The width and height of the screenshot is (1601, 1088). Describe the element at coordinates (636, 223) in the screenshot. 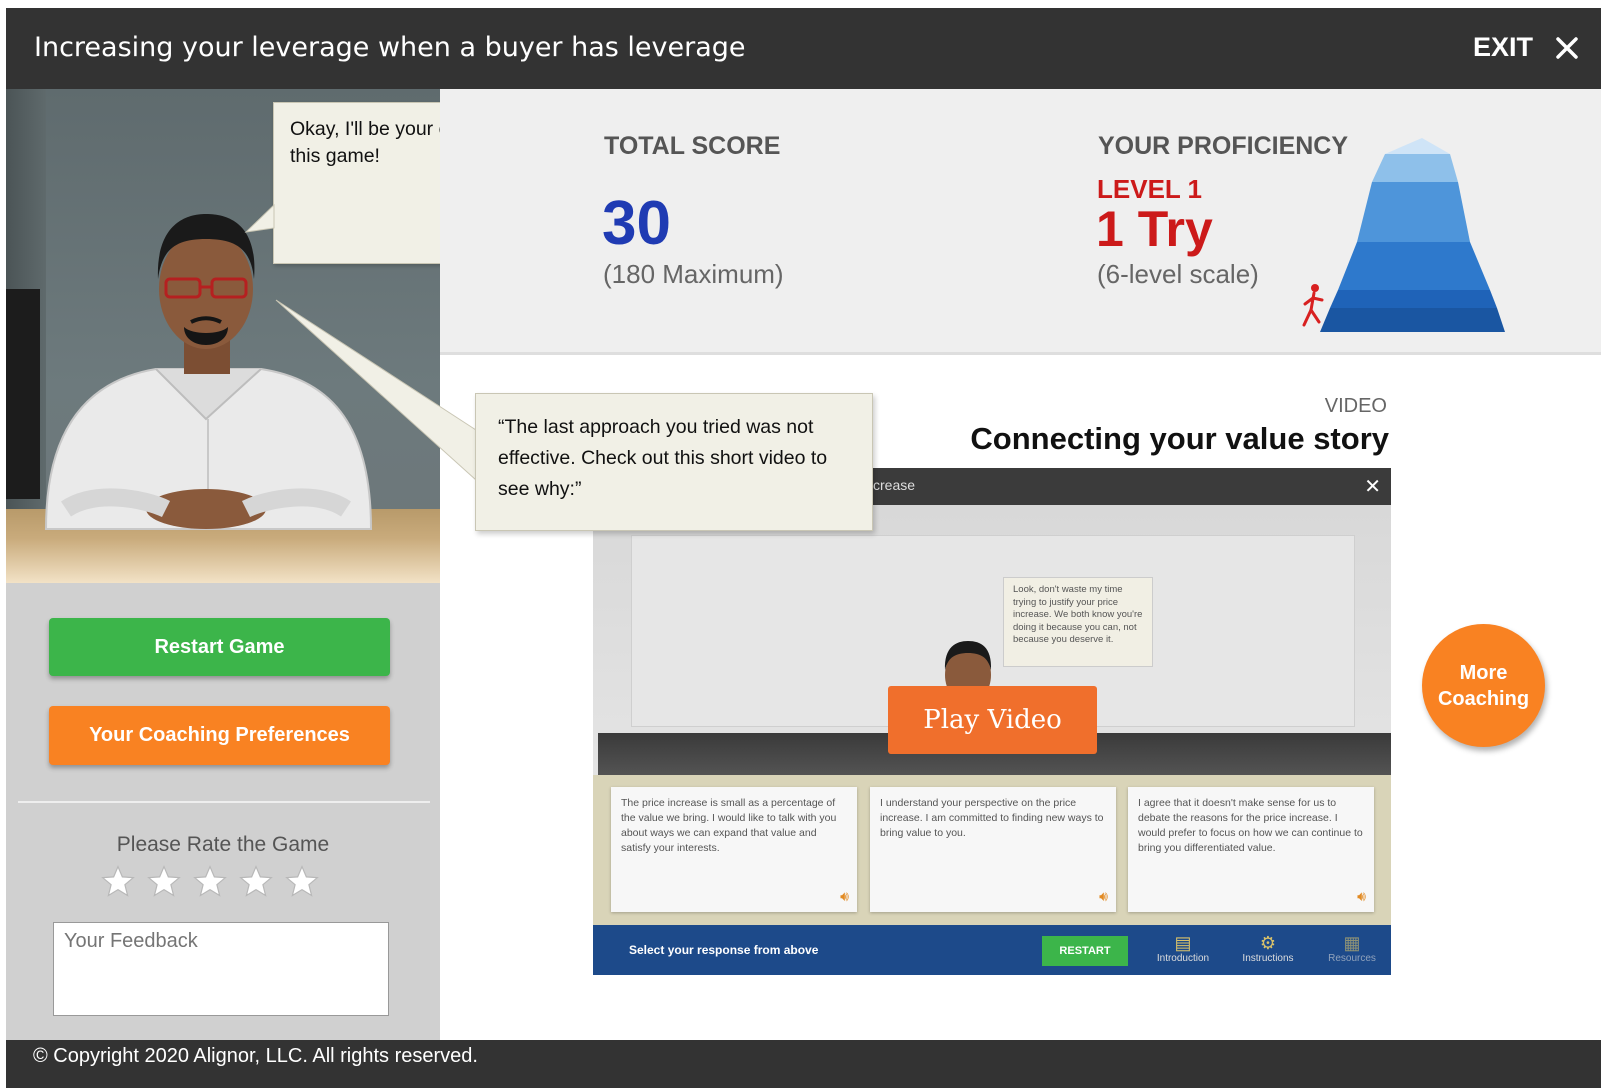

I see `total-score-value: 30` at that location.